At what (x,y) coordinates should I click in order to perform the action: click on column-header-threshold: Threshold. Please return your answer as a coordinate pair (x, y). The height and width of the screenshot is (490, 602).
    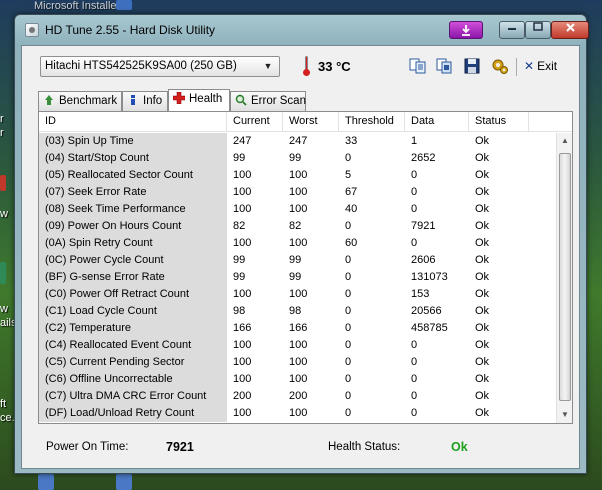
    Looking at the image, I should click on (372, 122).